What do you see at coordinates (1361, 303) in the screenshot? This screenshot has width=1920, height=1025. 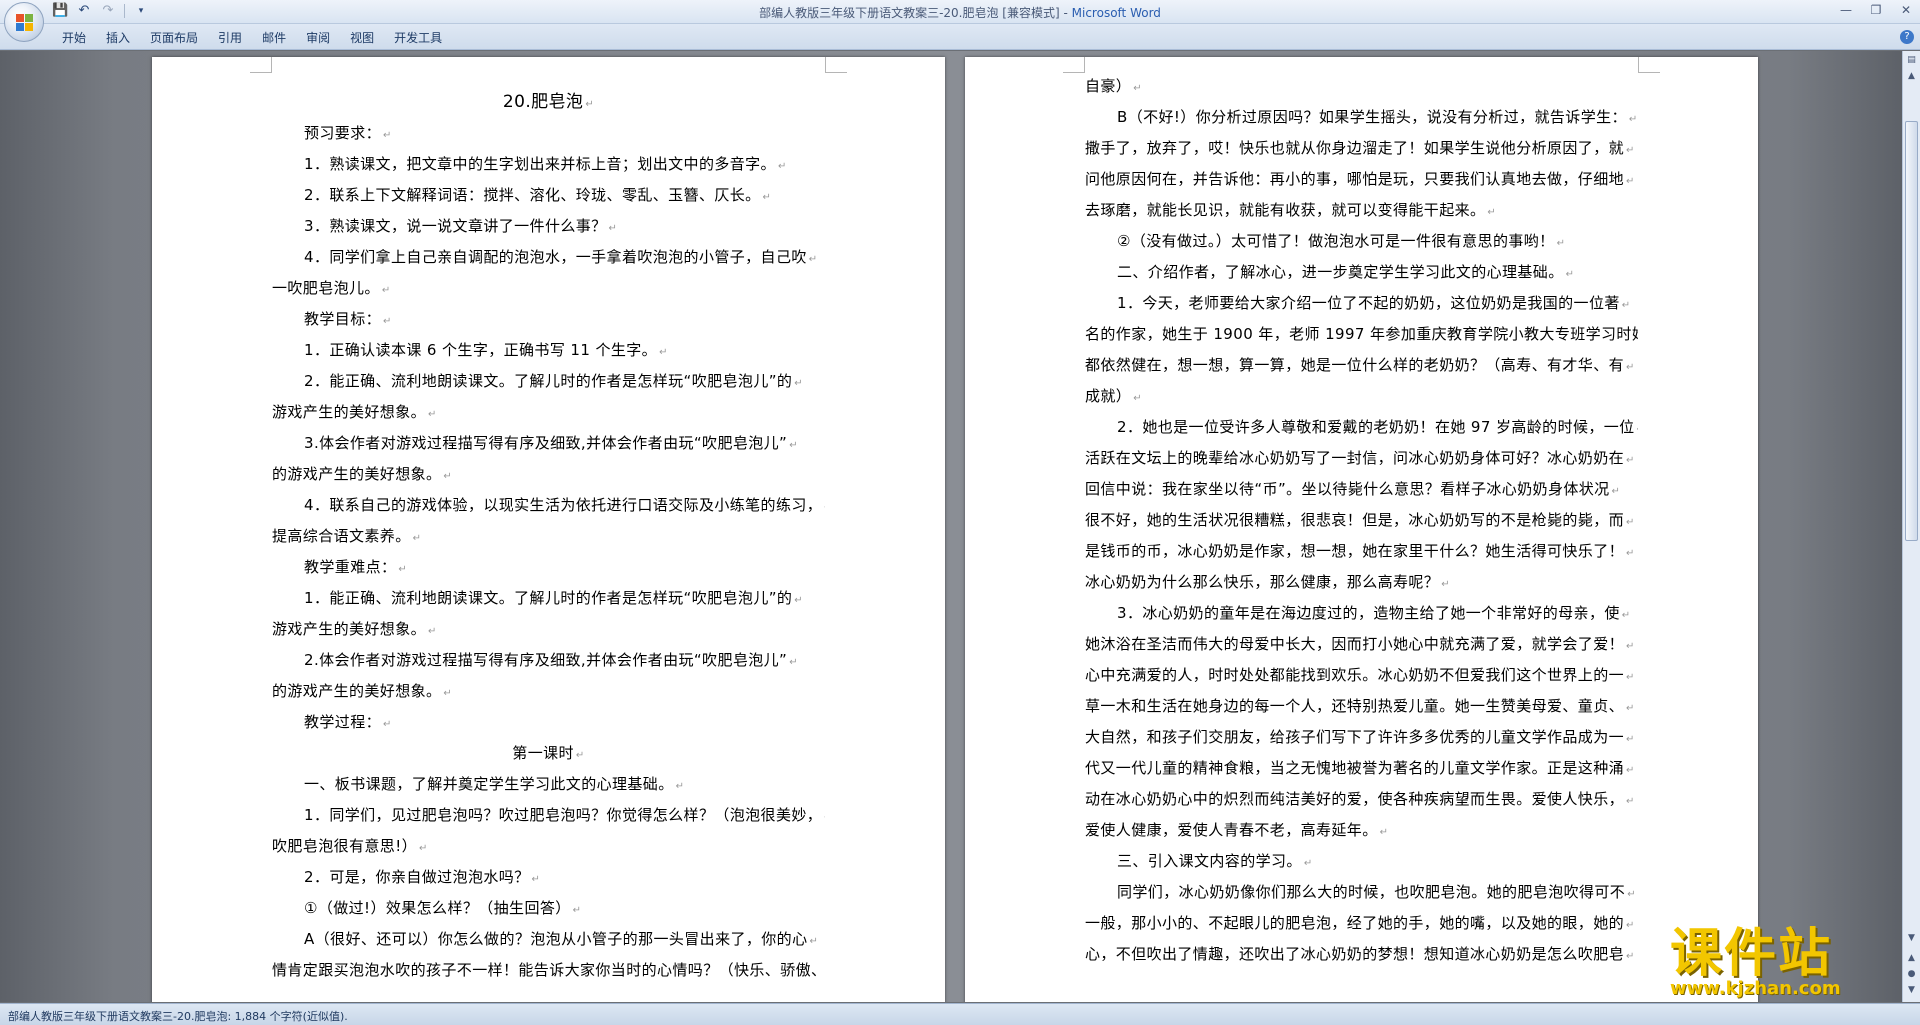 I see `text-line: 1．今天，老师要给大家介绍一位了不起的奶奶，这位奶奶是我国的一位著 ↵` at bounding box center [1361, 303].